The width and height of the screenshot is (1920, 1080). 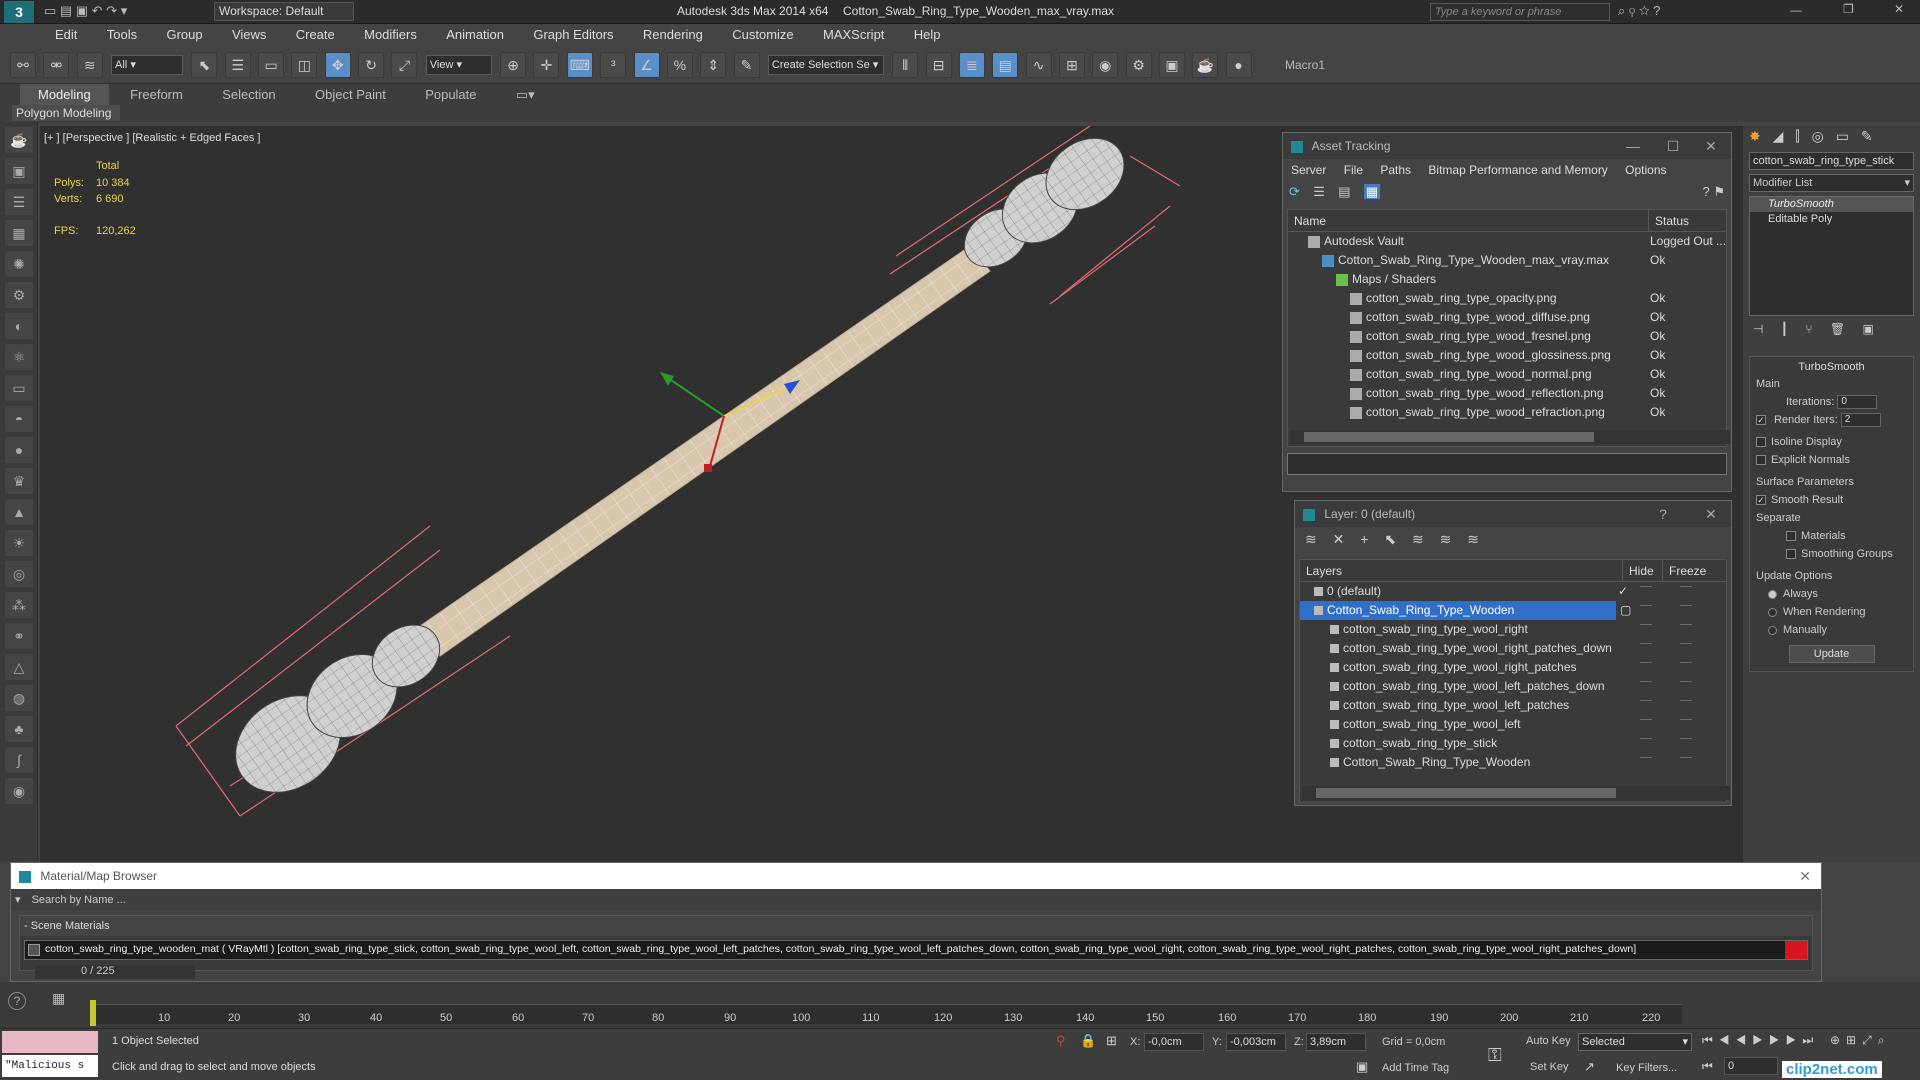 What do you see at coordinates (122, 35) in the screenshot?
I see `menu-tools: Tools` at bounding box center [122, 35].